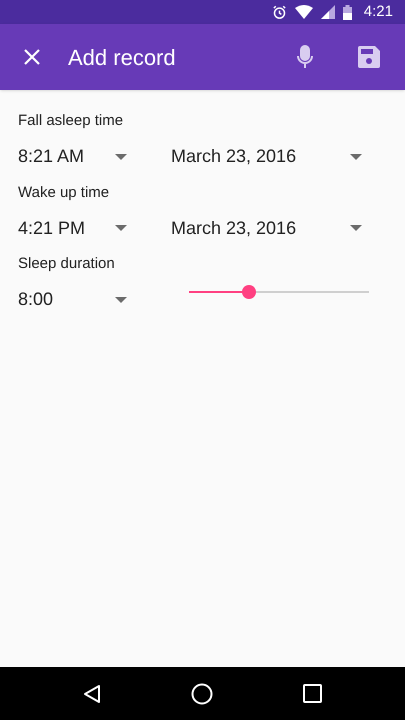  I want to click on back-icon, so click(92, 694).